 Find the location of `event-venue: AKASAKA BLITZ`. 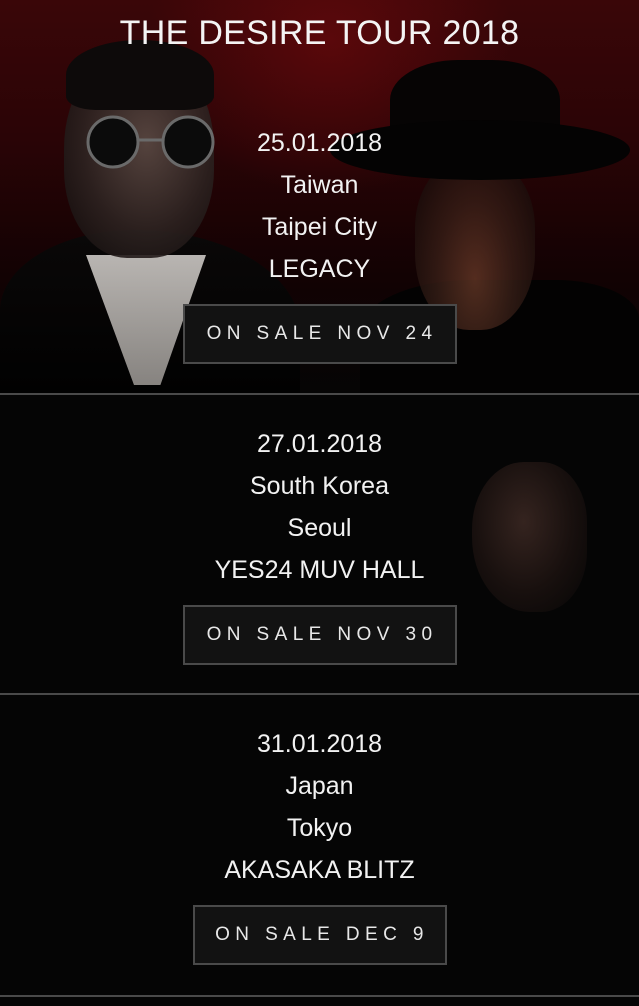

event-venue: AKASAKA BLITZ is located at coordinates (319, 870).